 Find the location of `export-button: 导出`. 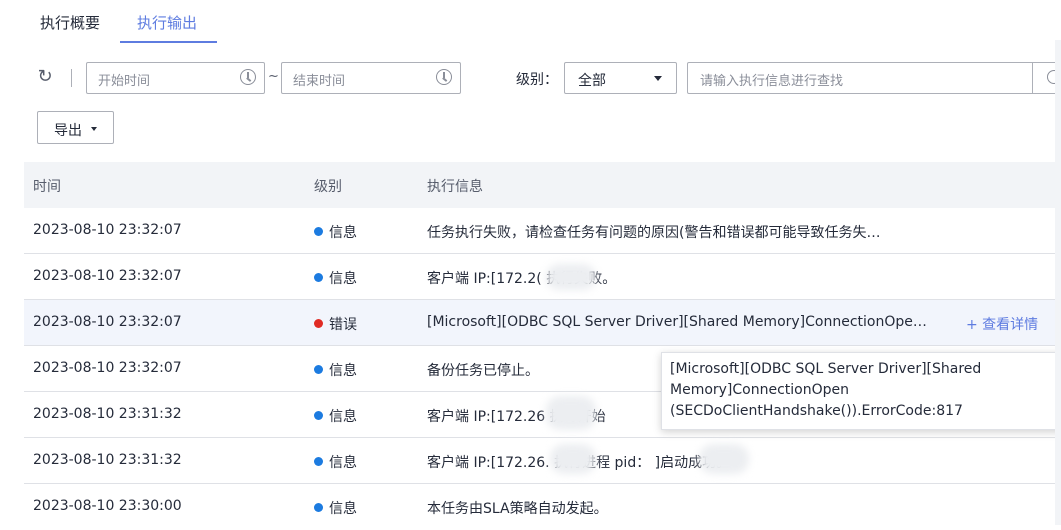

export-button: 导出 is located at coordinates (75, 127).